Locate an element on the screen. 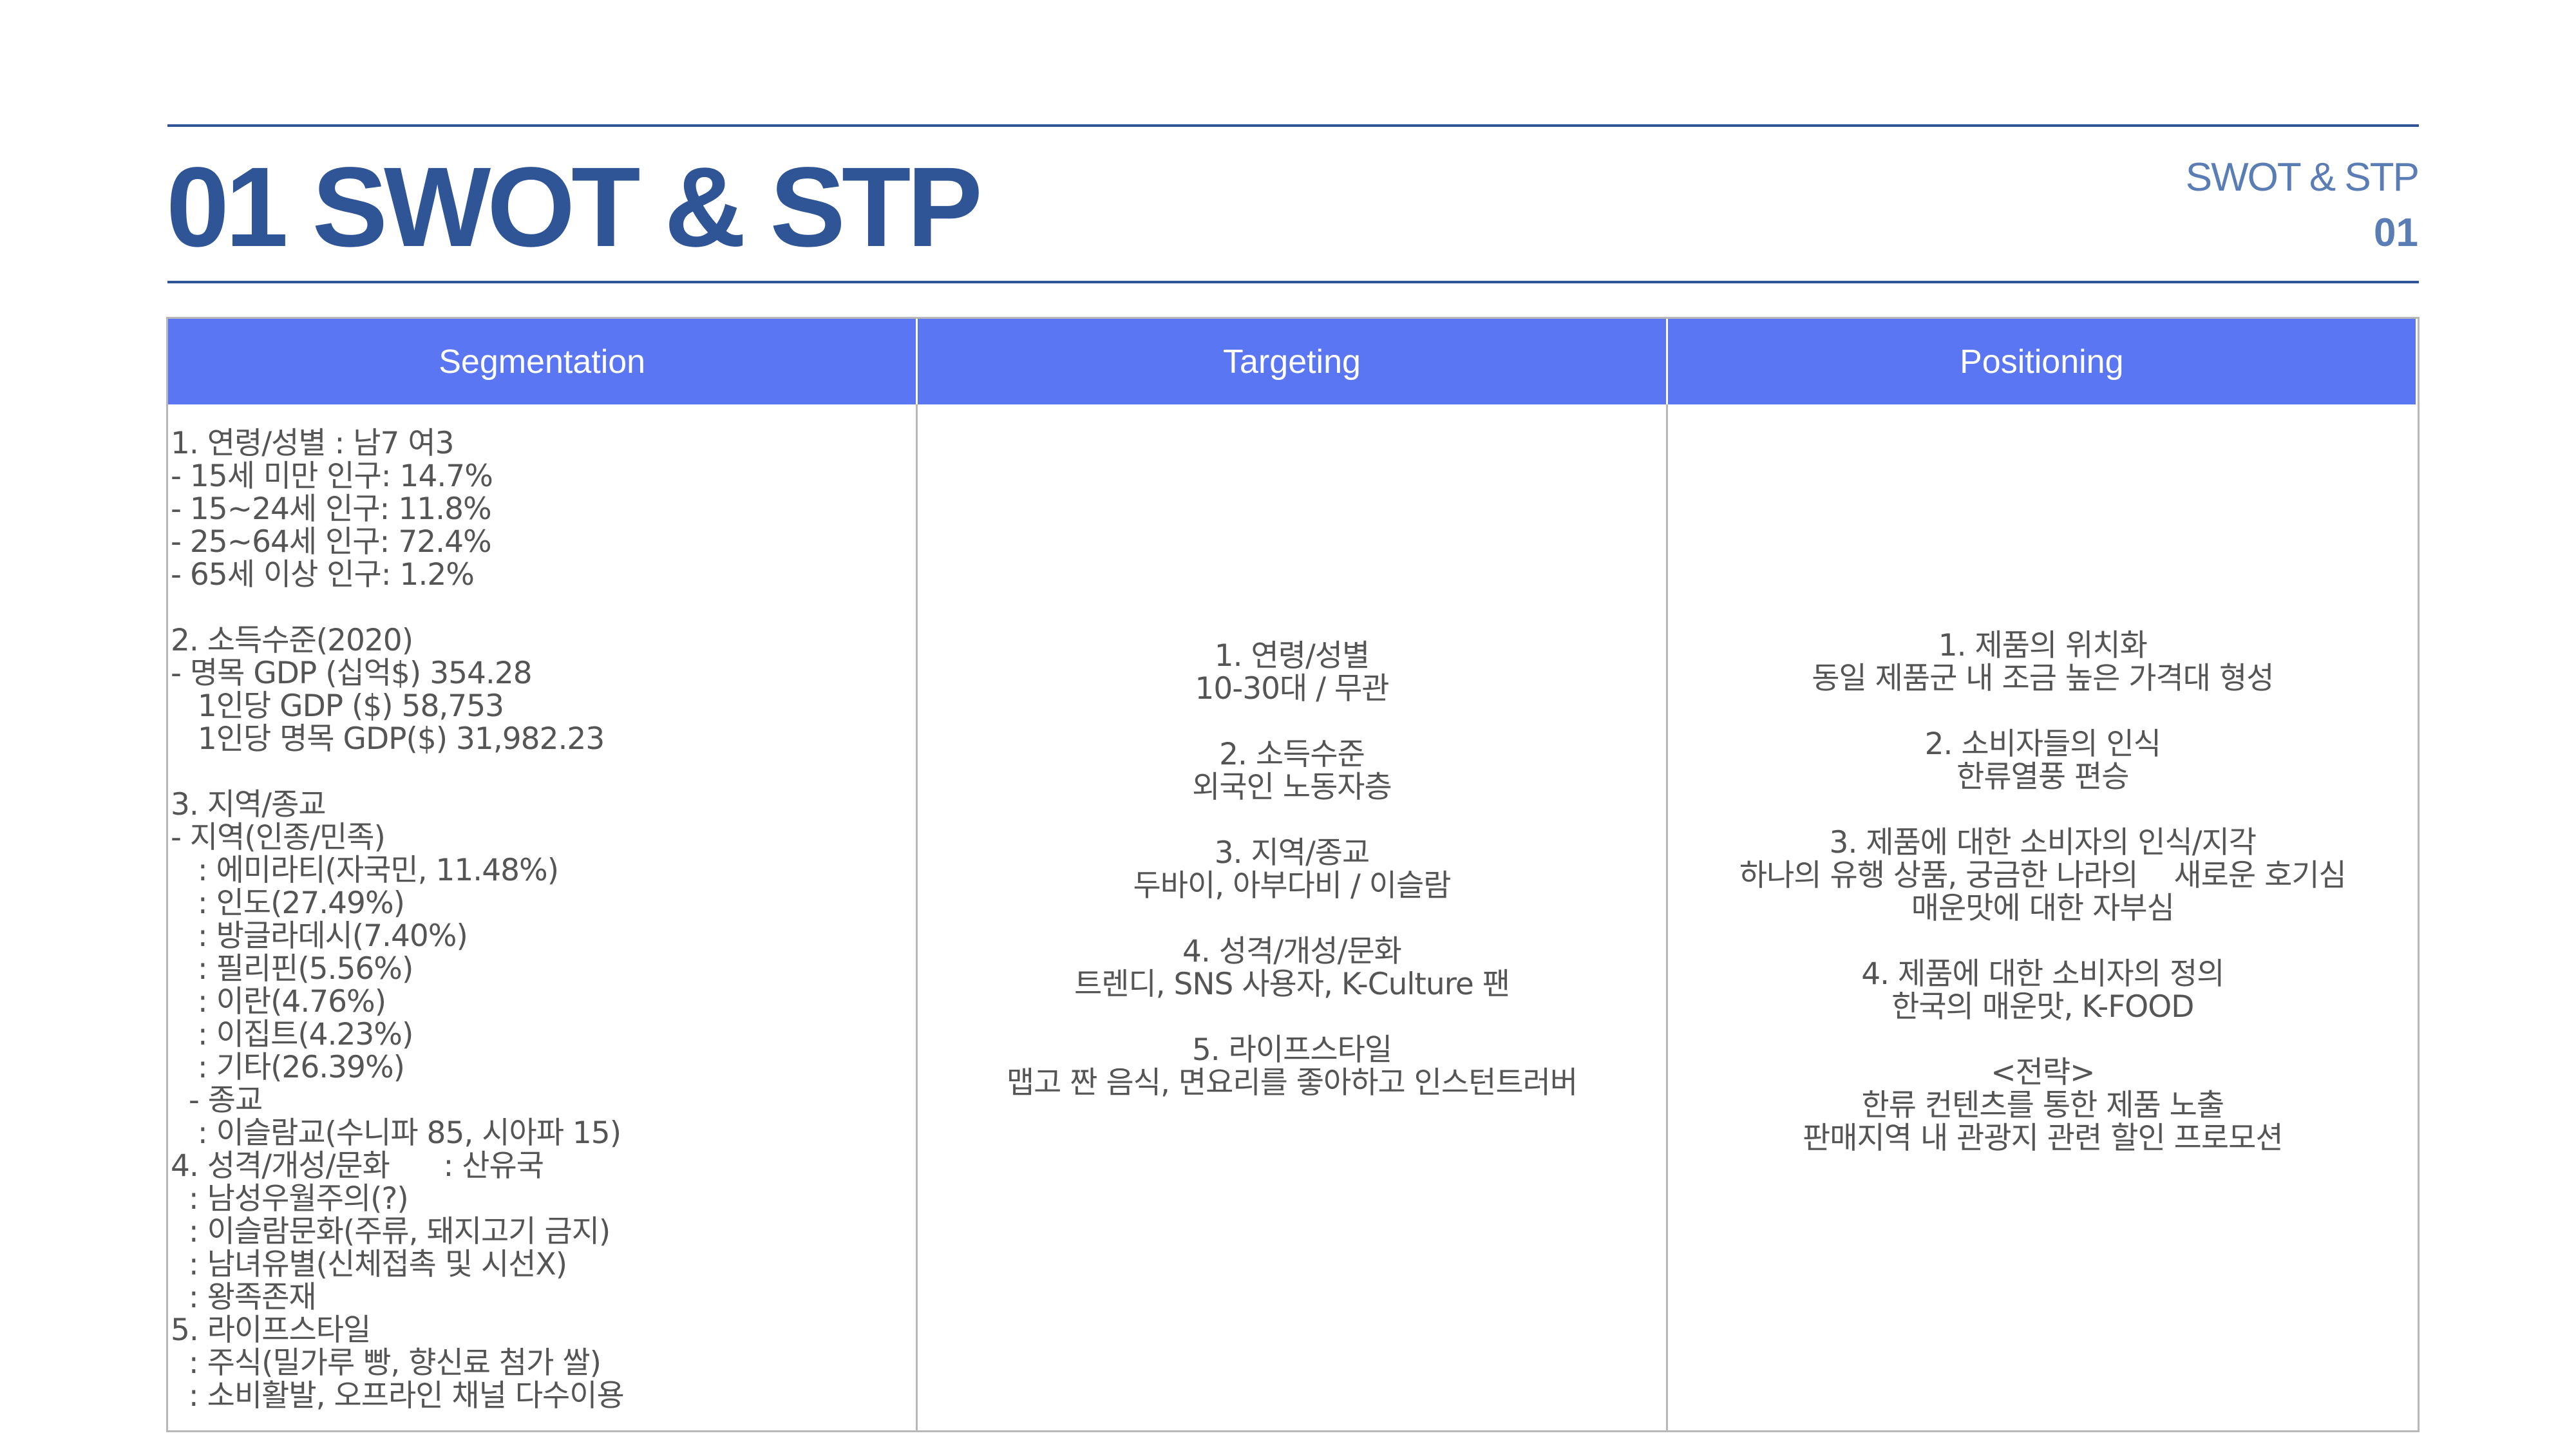 This screenshot has width=2576, height=1449. page-title: 01 SWOT & STP is located at coordinates (574, 207).